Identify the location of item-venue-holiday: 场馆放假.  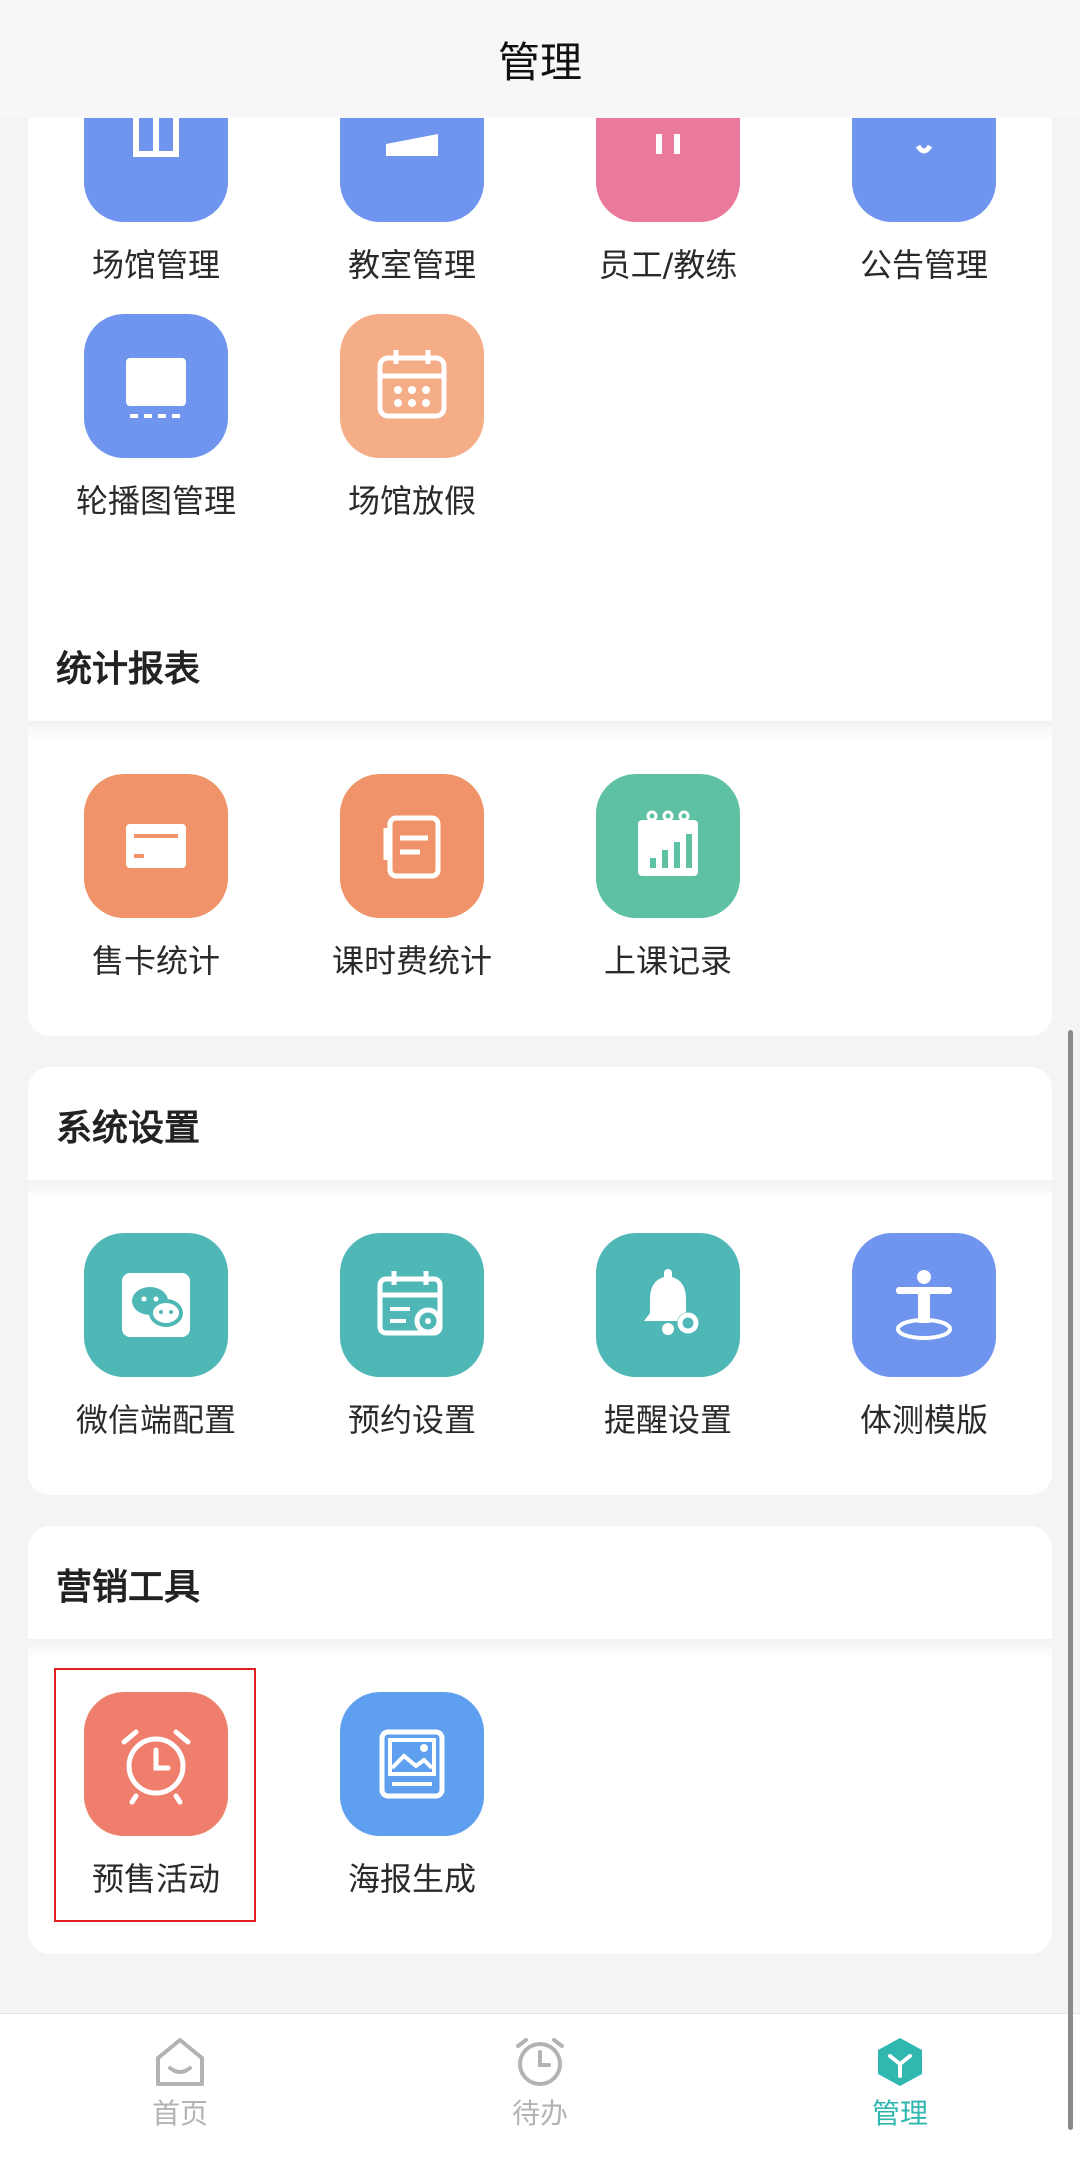
(412, 429).